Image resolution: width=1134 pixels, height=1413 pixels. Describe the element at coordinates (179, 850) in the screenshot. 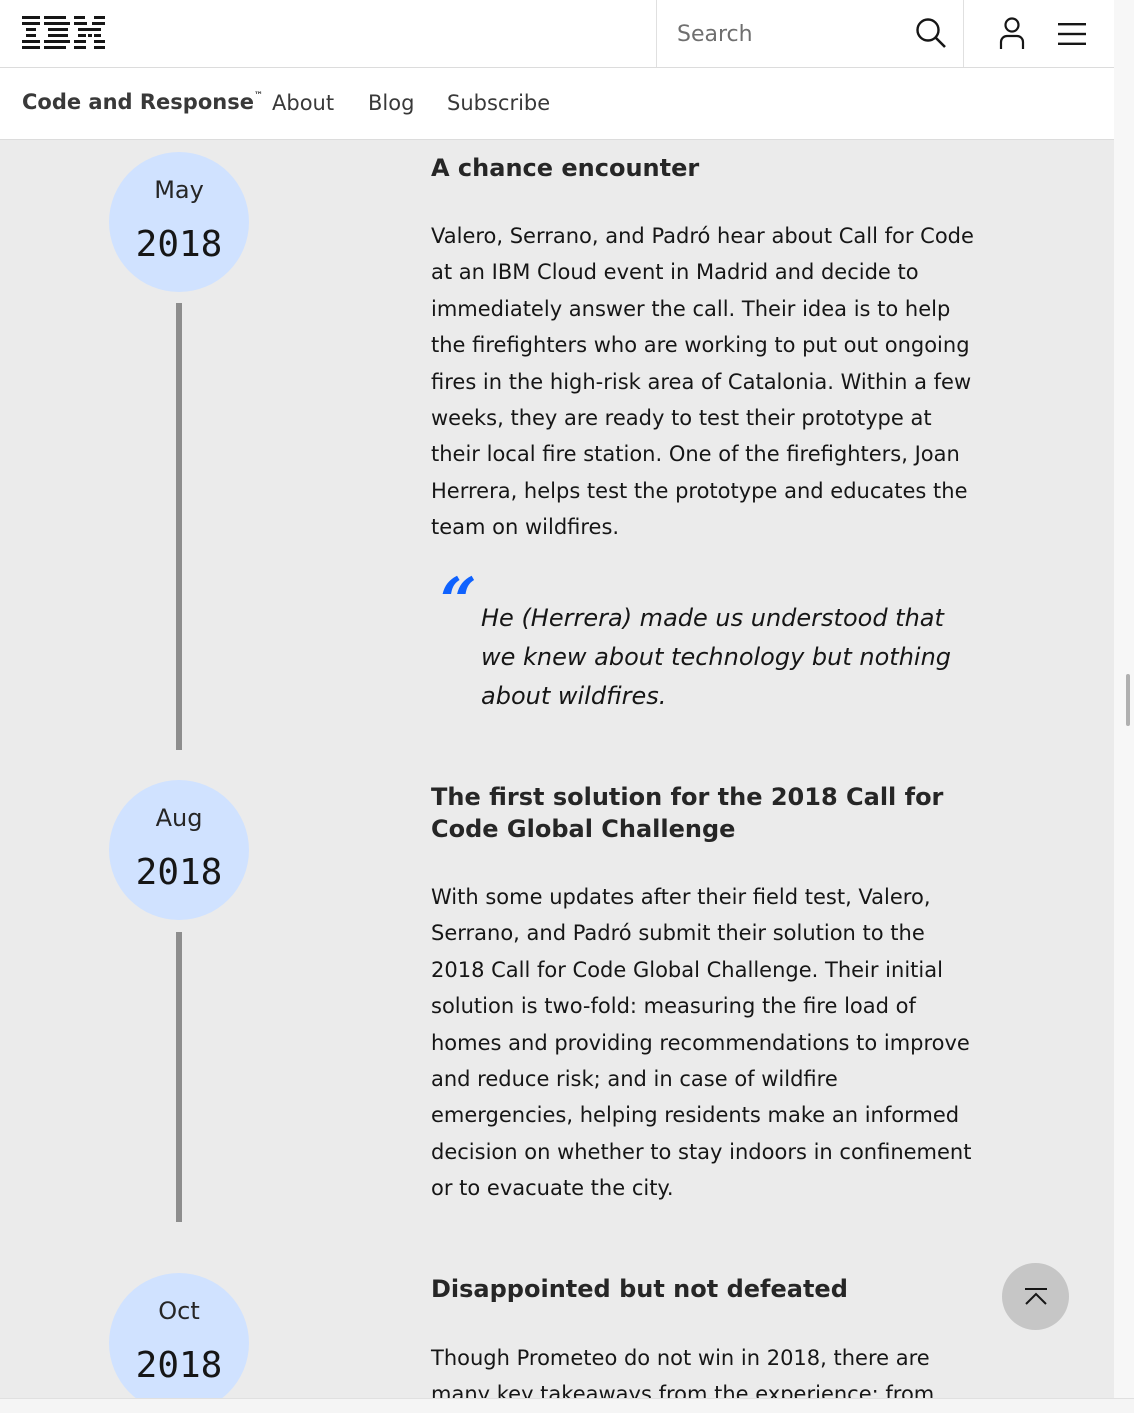

I see `date-badge-aug-2018: Aug 2018` at that location.